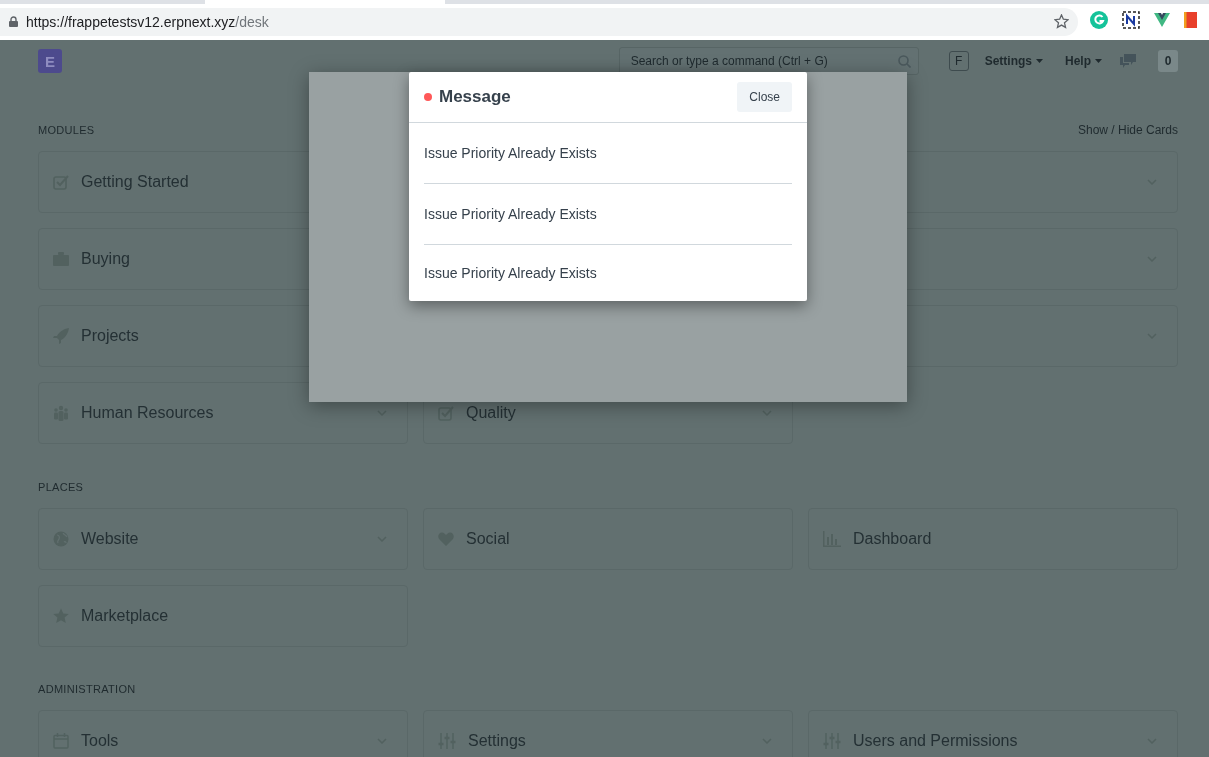 This screenshot has width=1209, height=757. I want to click on app-logo: E, so click(50, 61).